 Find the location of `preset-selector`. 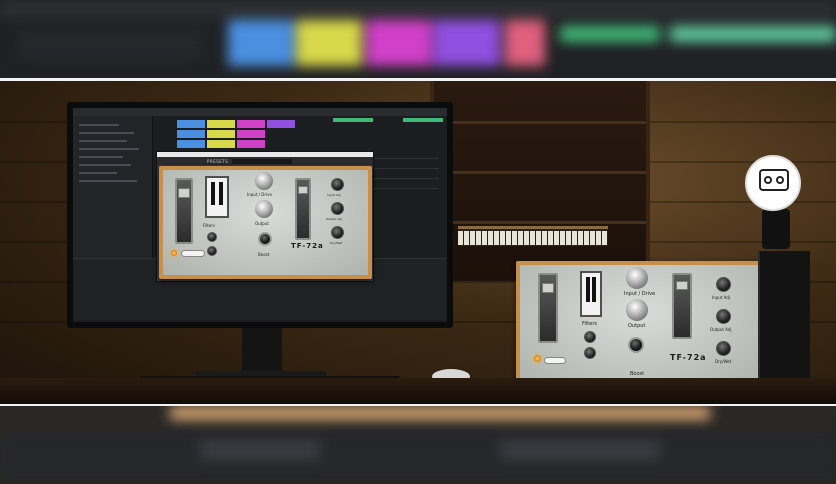

preset-selector is located at coordinates (262, 161).